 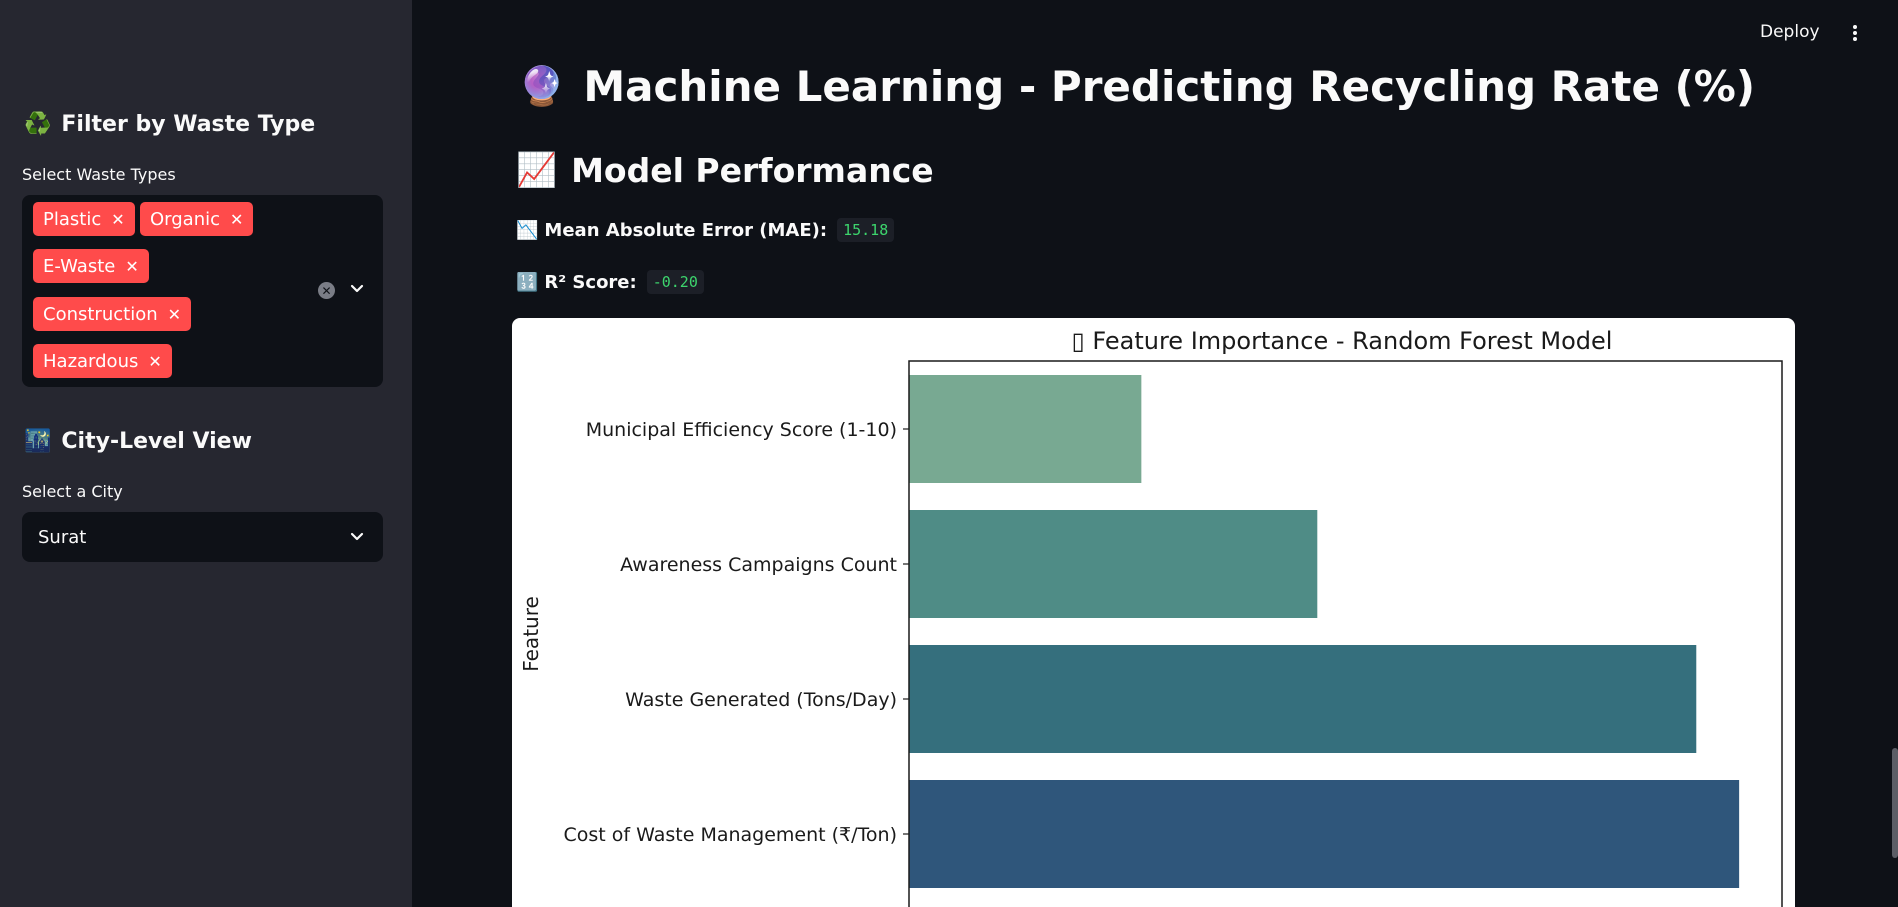 I want to click on waste-filter-heading: ♻️ Filter by Waste Type, so click(x=169, y=124).